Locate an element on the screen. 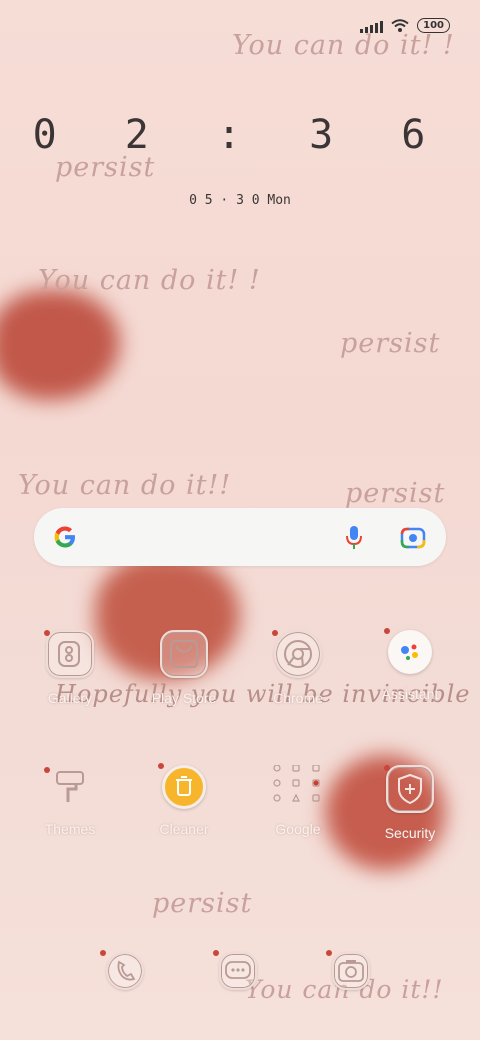  status-bar: 100 is located at coordinates (405, 25).